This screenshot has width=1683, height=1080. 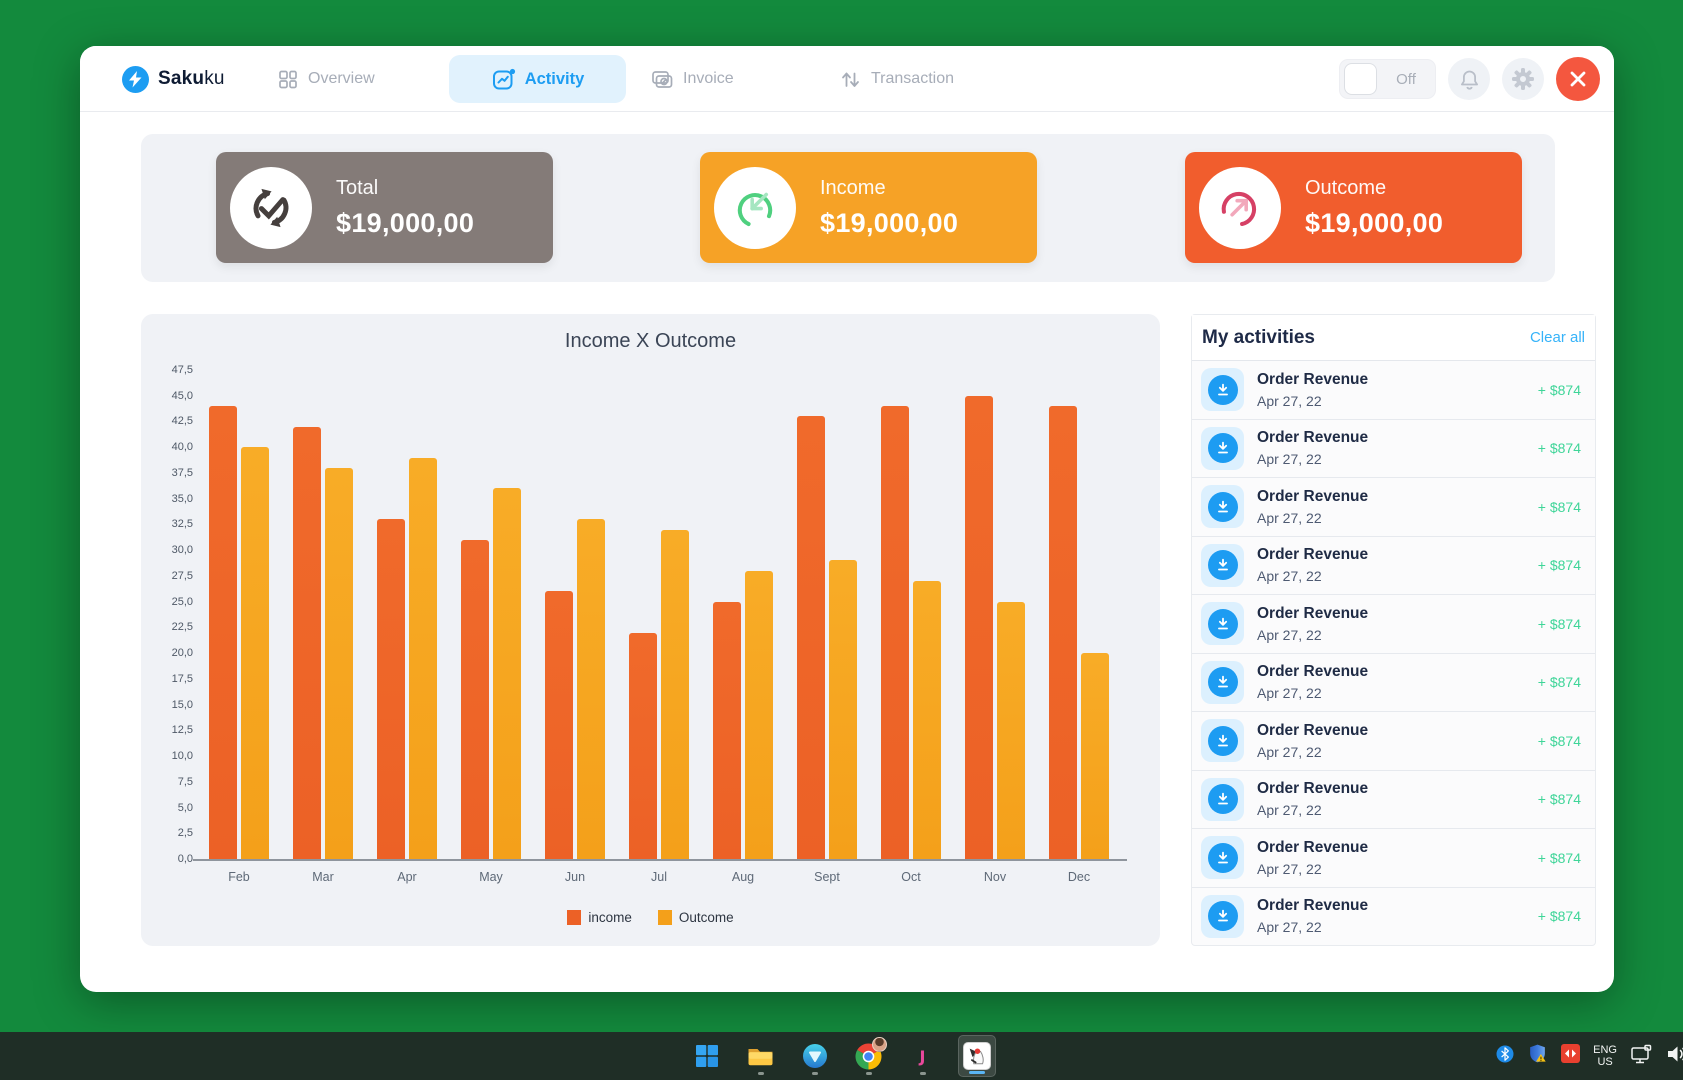 I want to click on display-icon, so click(x=1641, y=1056).